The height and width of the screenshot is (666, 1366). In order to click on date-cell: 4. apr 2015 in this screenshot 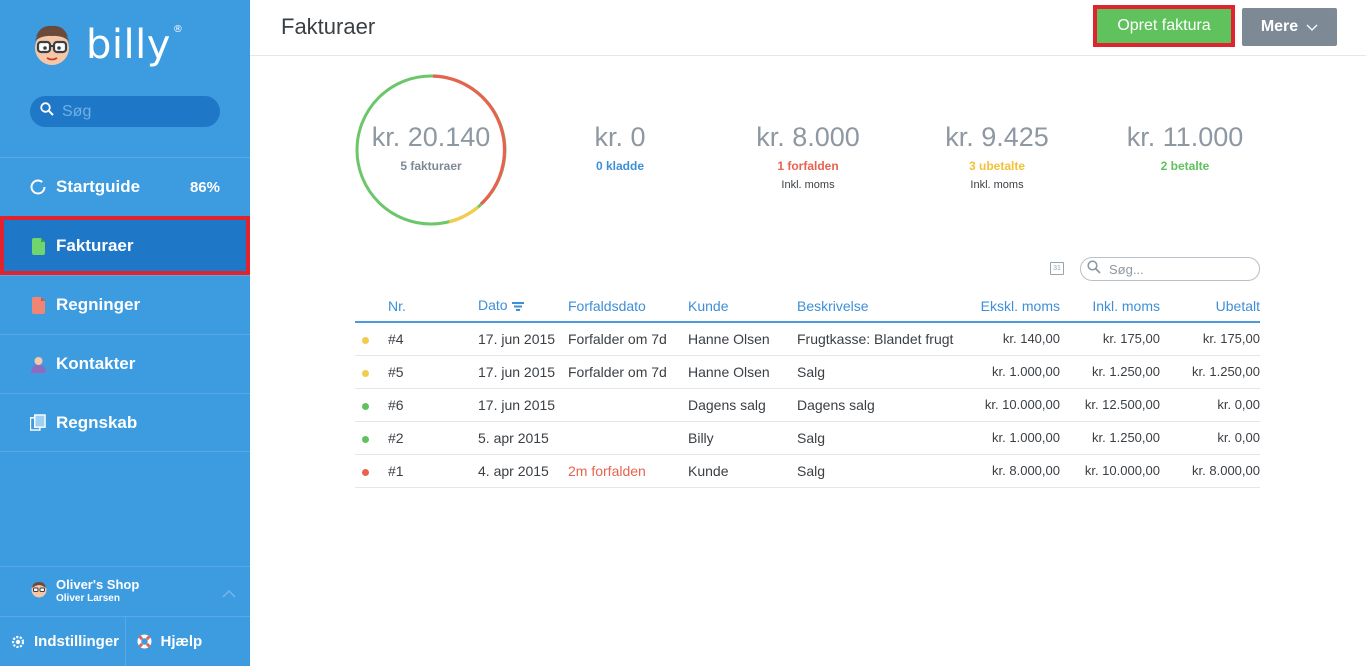, I will do `click(523, 471)`.